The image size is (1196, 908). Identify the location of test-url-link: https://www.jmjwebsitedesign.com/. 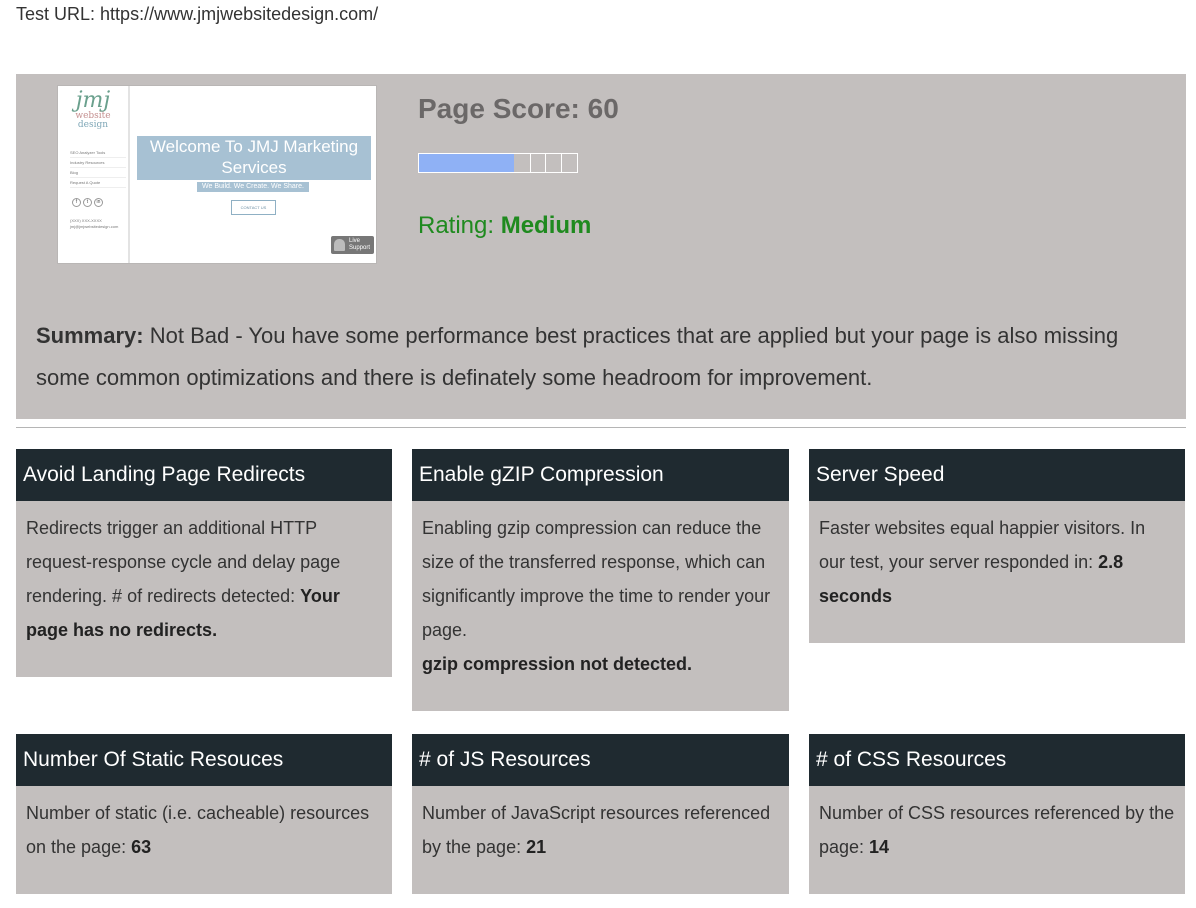
(239, 14).